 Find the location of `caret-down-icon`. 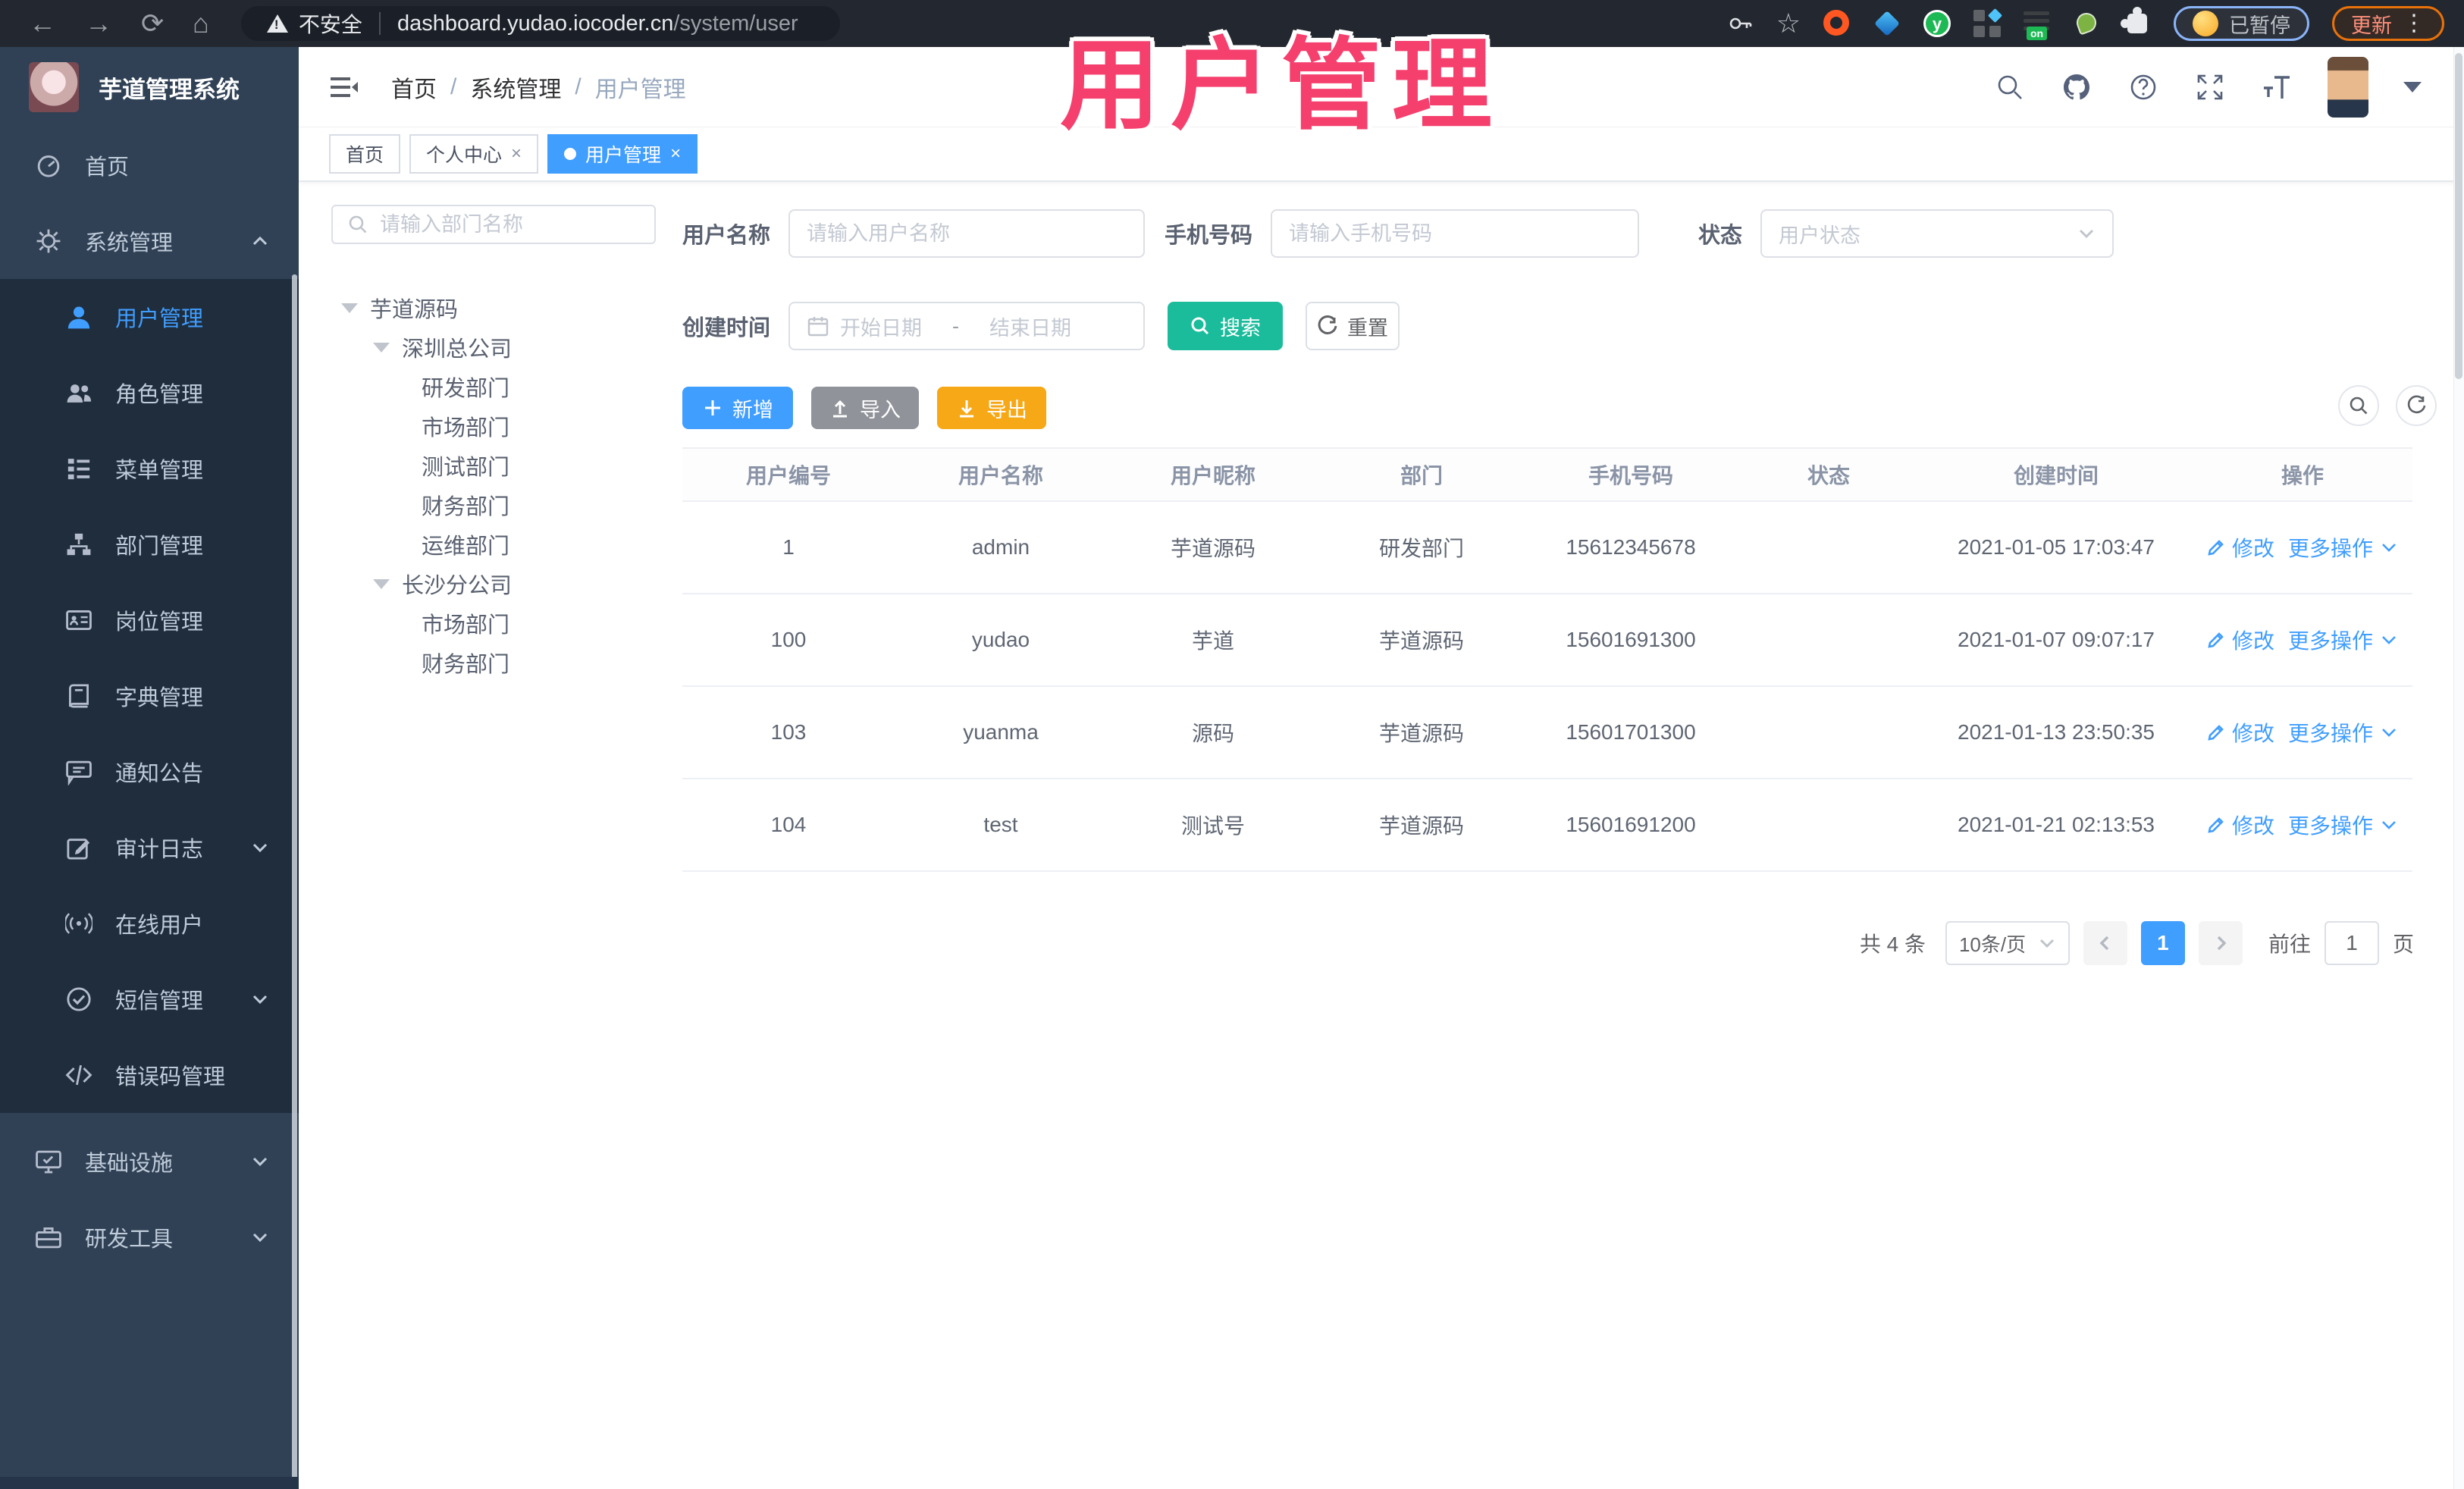

caret-down-icon is located at coordinates (2412, 86).